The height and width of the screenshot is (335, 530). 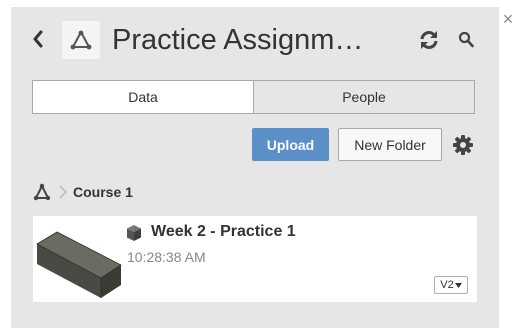 What do you see at coordinates (447, 285) in the screenshot?
I see `version-label: V2` at bounding box center [447, 285].